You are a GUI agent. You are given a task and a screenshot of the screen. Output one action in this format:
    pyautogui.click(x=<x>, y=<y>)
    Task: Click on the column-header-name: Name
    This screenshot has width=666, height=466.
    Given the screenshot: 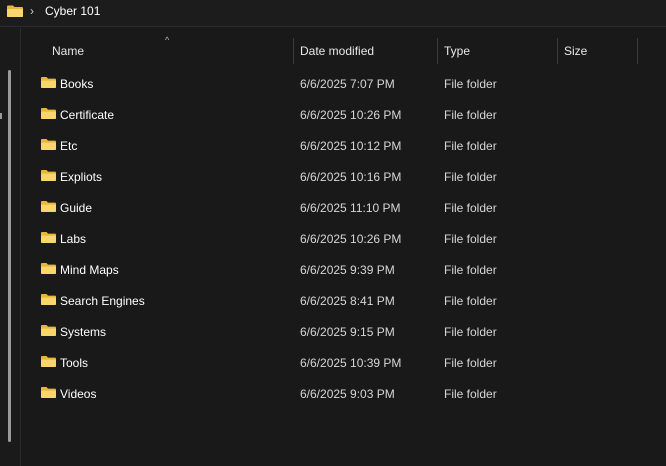 What is the action you would take?
    pyautogui.click(x=68, y=51)
    